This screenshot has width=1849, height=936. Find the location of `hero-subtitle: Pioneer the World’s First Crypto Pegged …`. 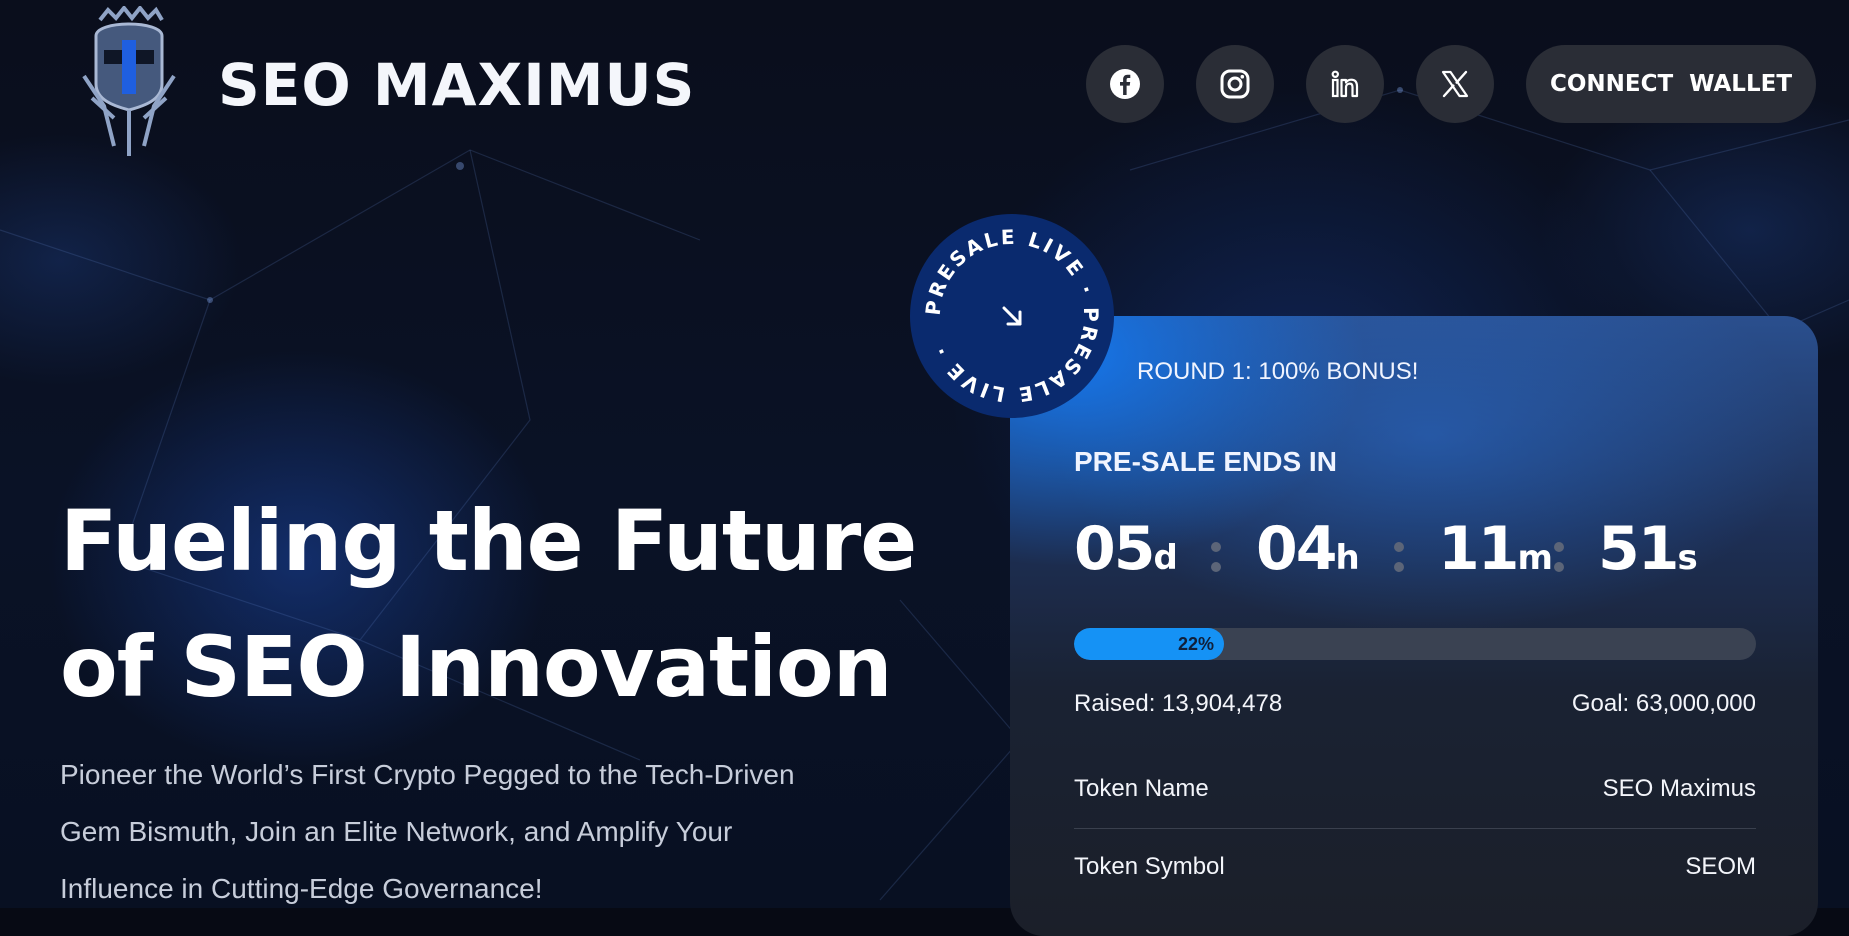

hero-subtitle: Pioneer the World’s First Crypto Pegged … is located at coordinates (500, 831).